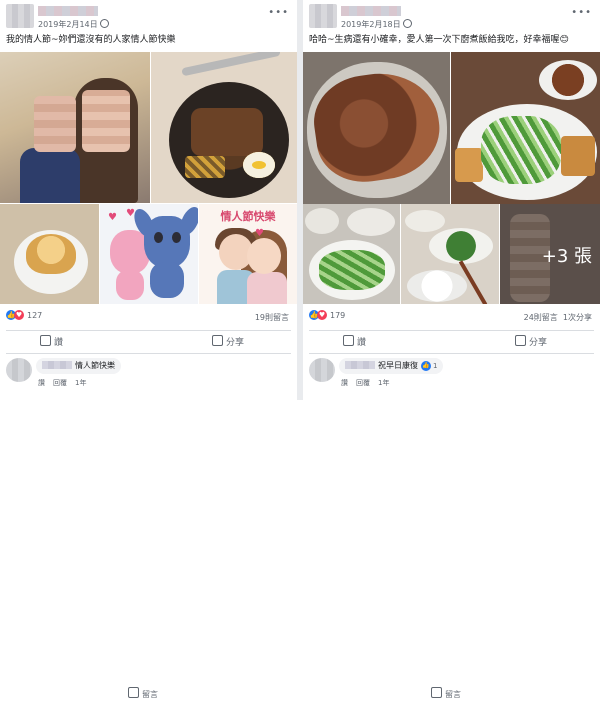 Image resolution: width=600 pixels, height=727 pixels. Describe the element at coordinates (451, 317) in the screenshot. I see `post-stats: 👍♥ 179 24則留言 1次分享` at that location.